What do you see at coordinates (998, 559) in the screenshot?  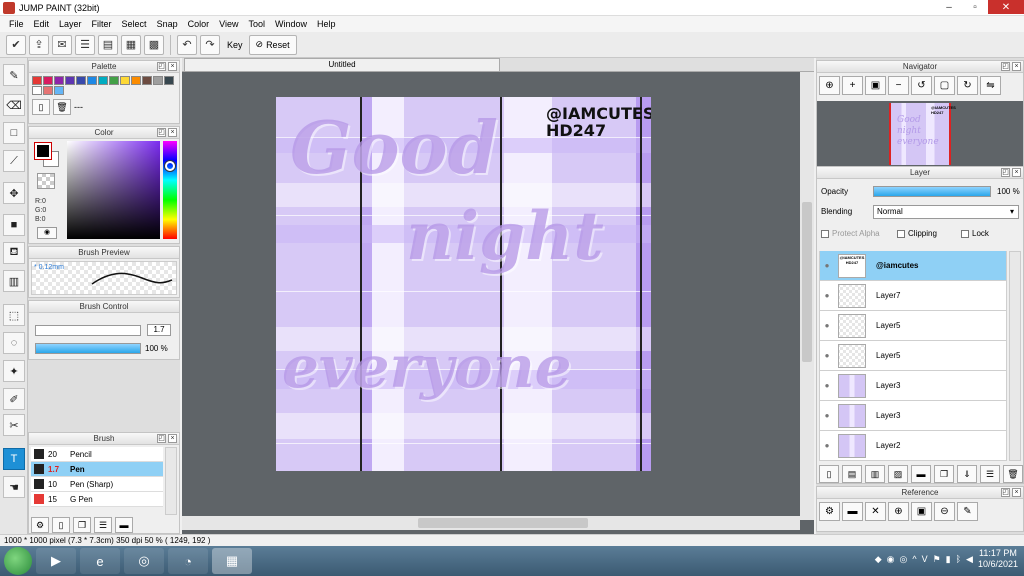 I see `clock: 11:17 PM 10/6/2021` at bounding box center [998, 559].